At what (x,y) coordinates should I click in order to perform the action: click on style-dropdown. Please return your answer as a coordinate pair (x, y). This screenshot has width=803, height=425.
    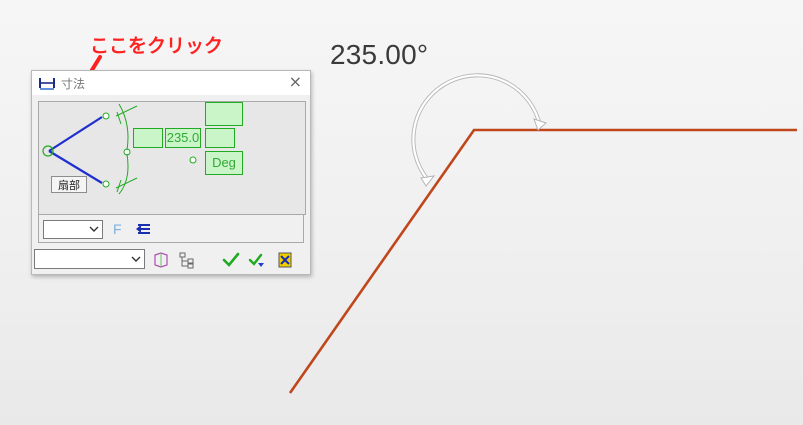
    Looking at the image, I should click on (89, 259).